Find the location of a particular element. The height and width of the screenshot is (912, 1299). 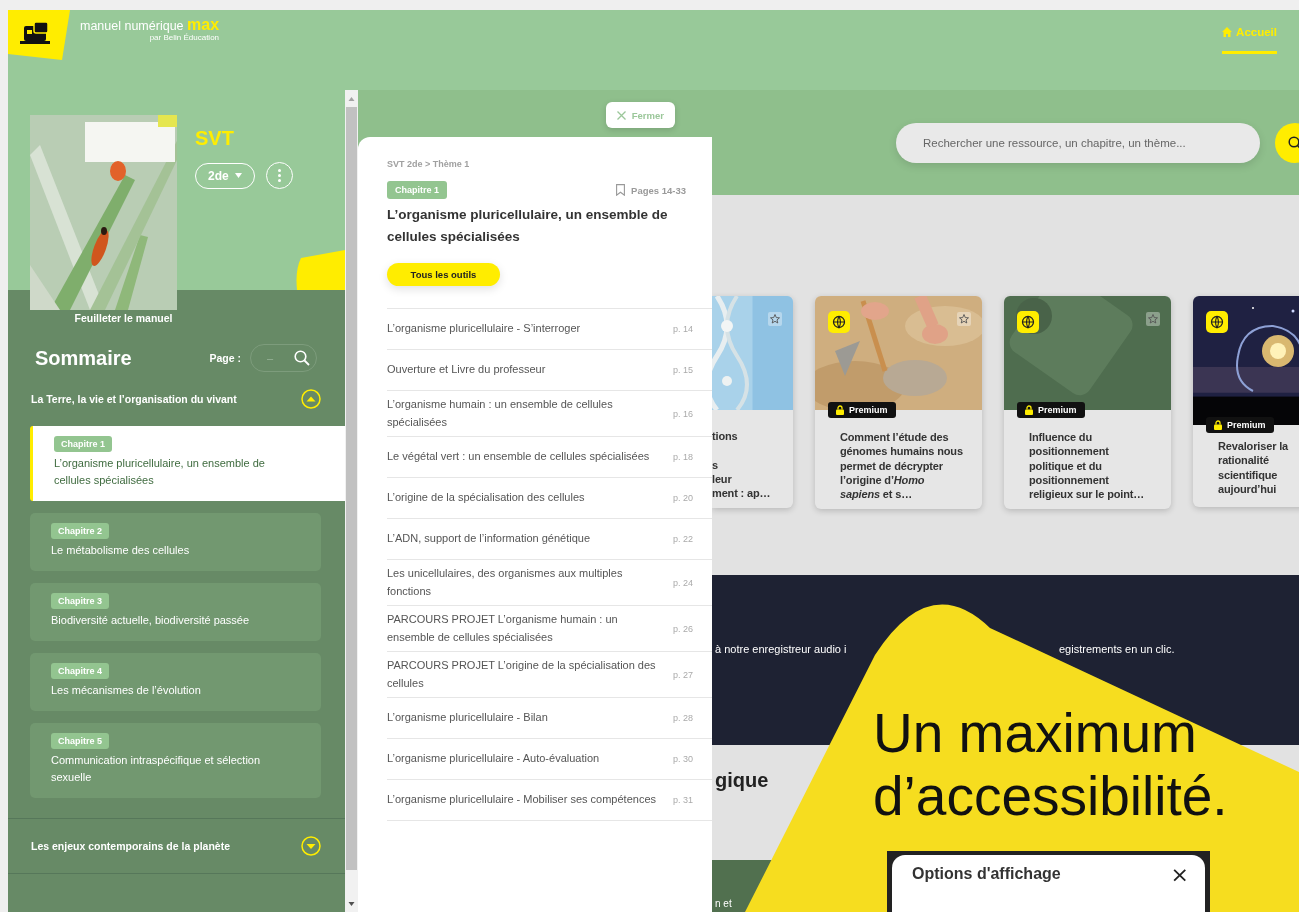

page-number: p. 16 is located at coordinates (683, 413).